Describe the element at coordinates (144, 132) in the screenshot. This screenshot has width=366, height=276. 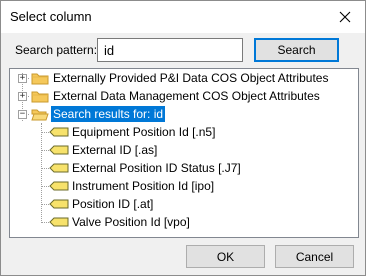
I see `tree-leaf-label: Equipment Position Id [.n5]` at that location.